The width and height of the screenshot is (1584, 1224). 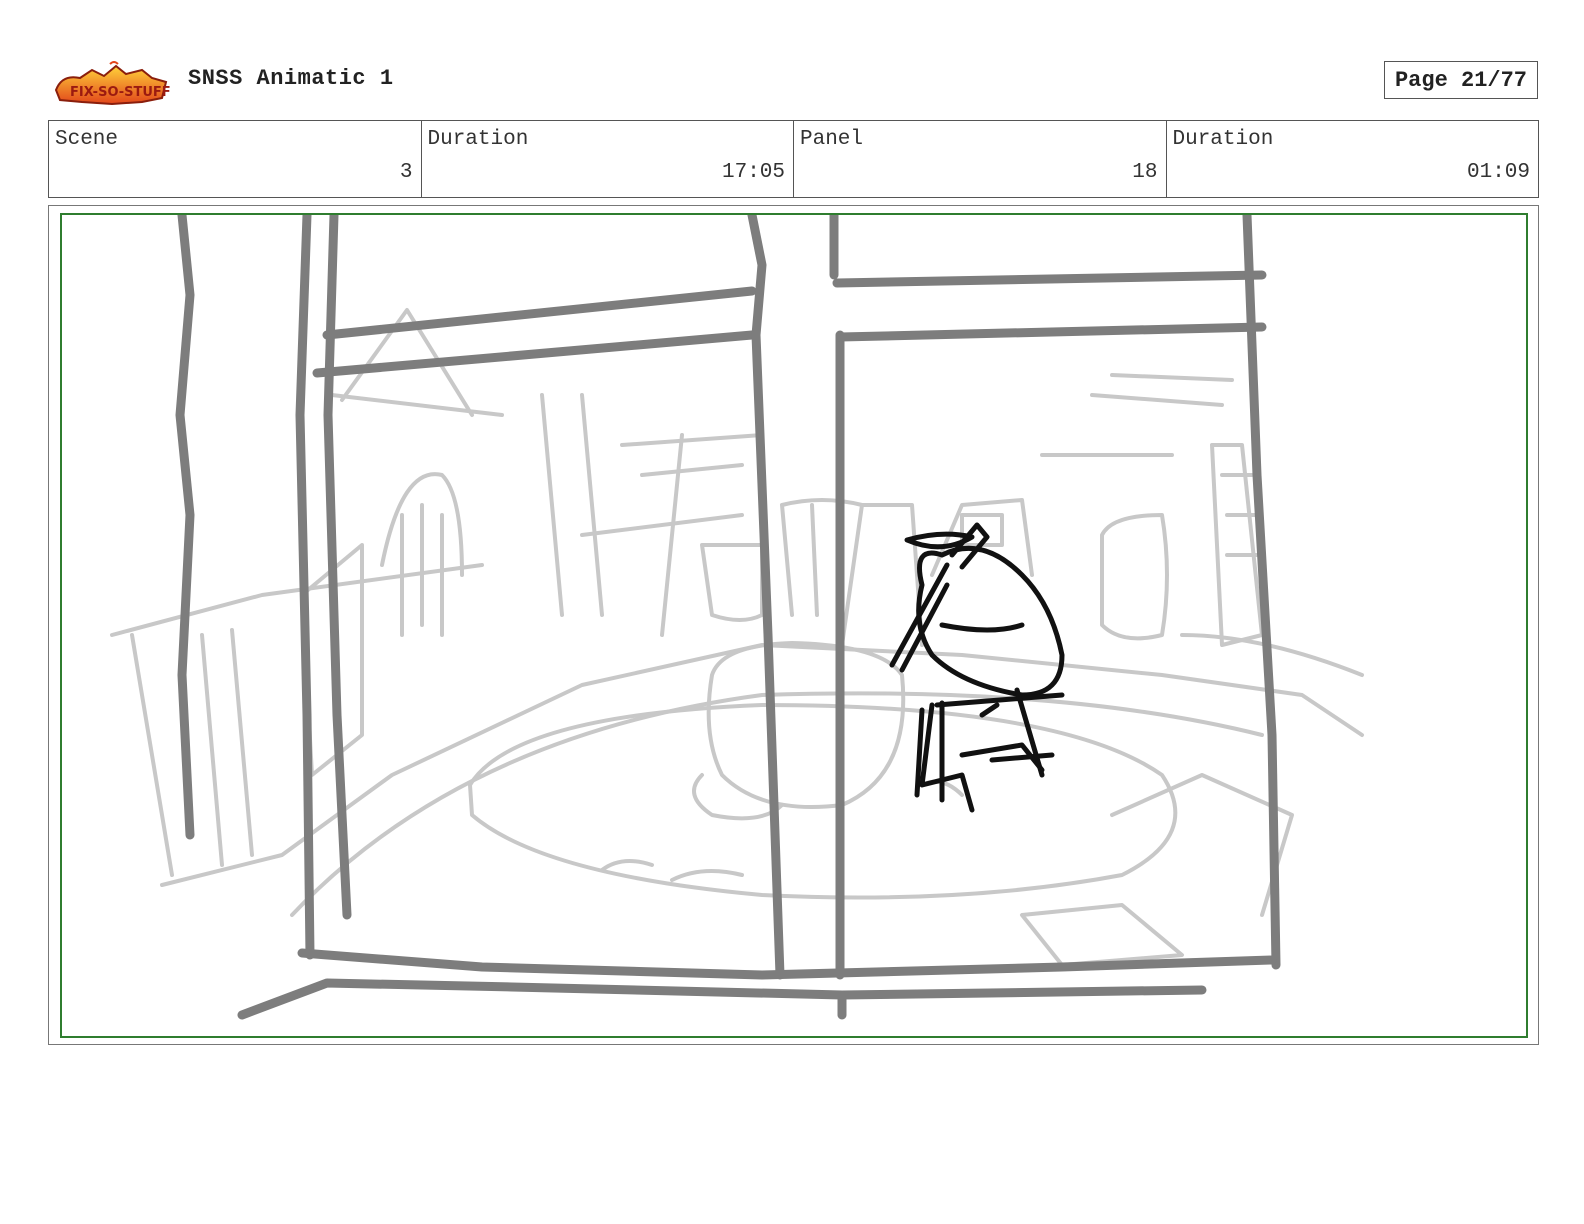 What do you see at coordinates (478, 139) in the screenshot?
I see `scene-duration-label: Duration` at bounding box center [478, 139].